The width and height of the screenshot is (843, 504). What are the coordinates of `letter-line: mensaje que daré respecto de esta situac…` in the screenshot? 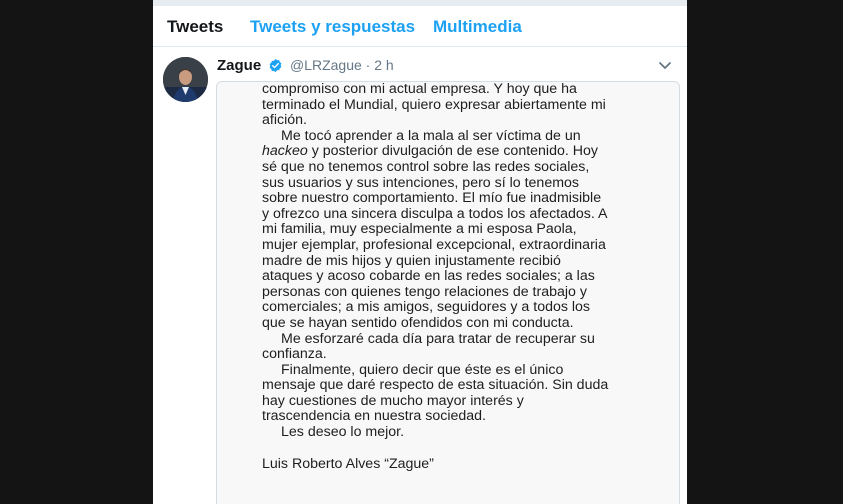 It's located at (435, 385).